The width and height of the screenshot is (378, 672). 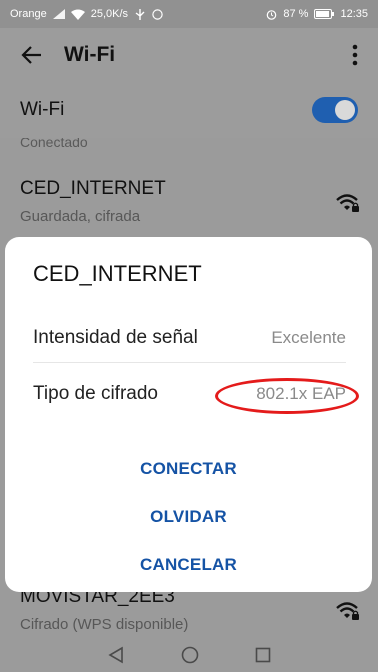 I want to click on more-vert-icon, so click(x=355, y=55).